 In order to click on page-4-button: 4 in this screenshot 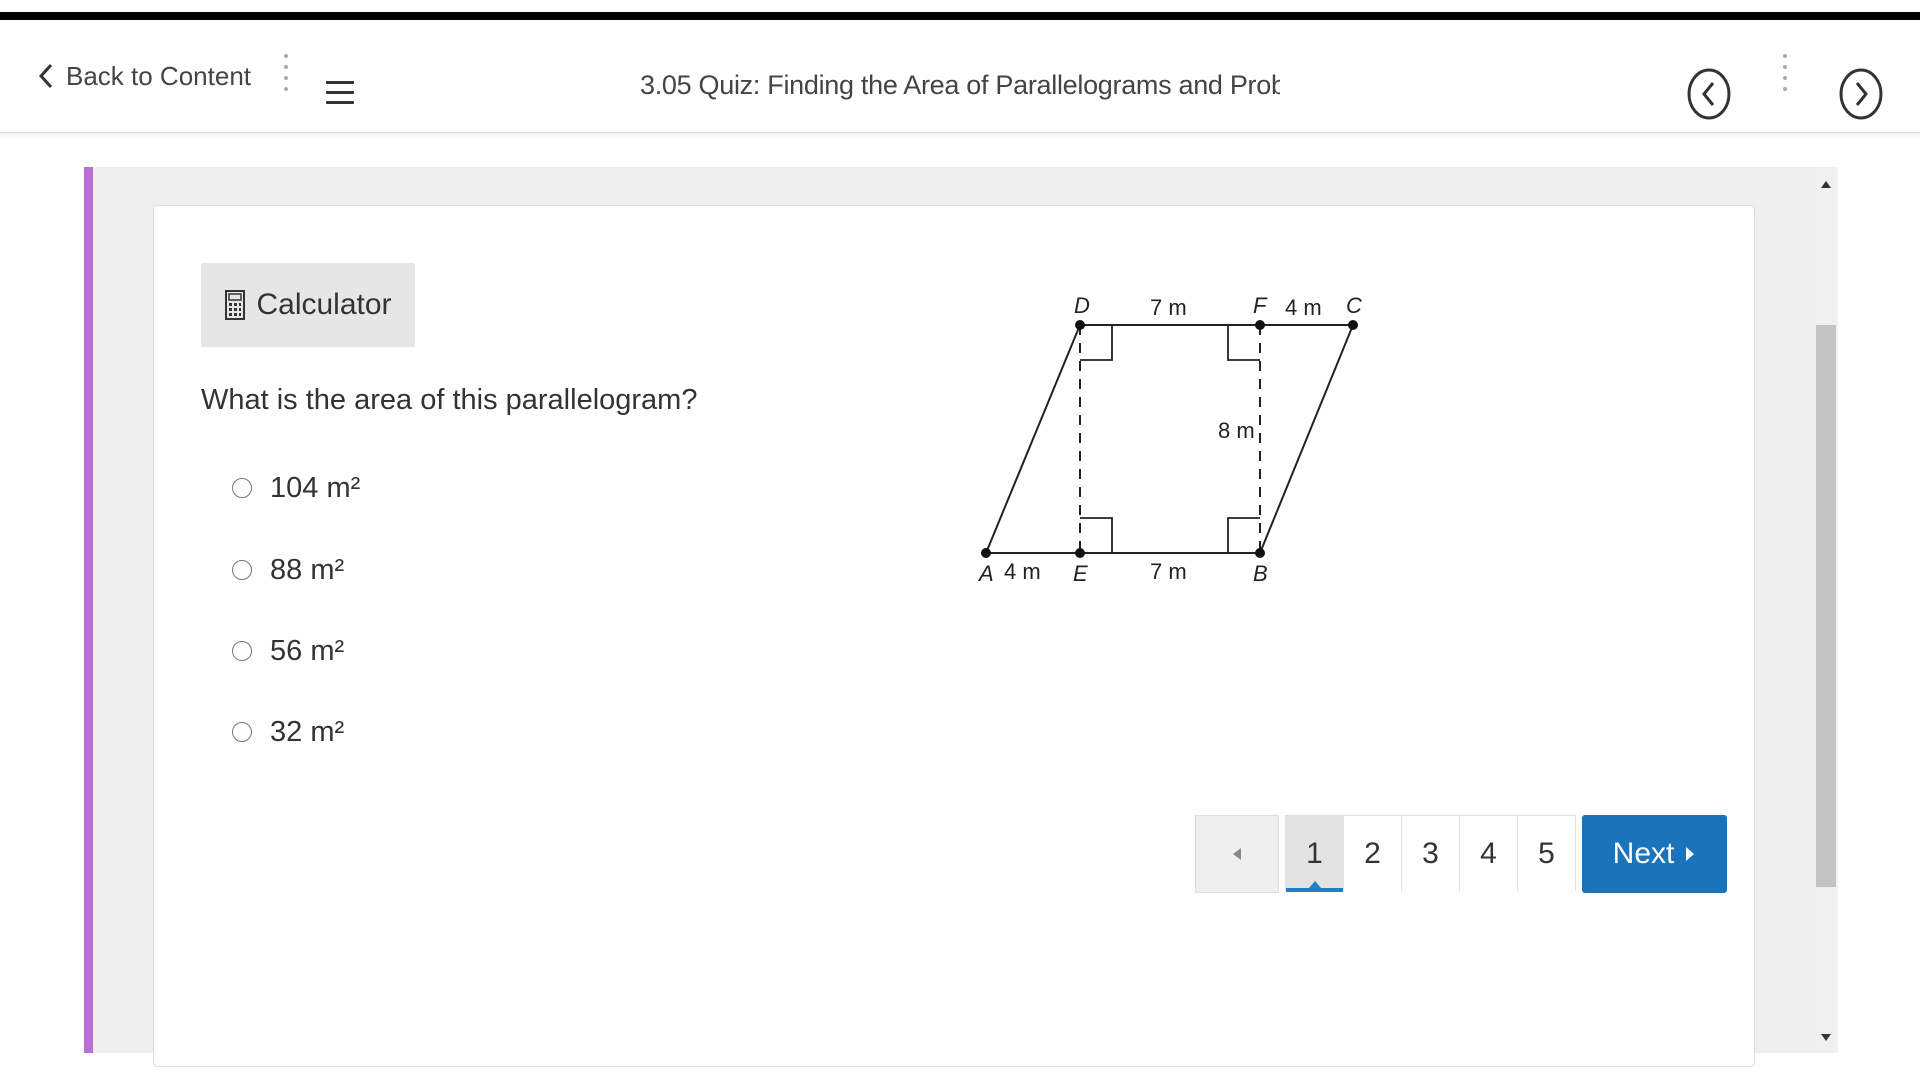, I will do `click(1489, 854)`.